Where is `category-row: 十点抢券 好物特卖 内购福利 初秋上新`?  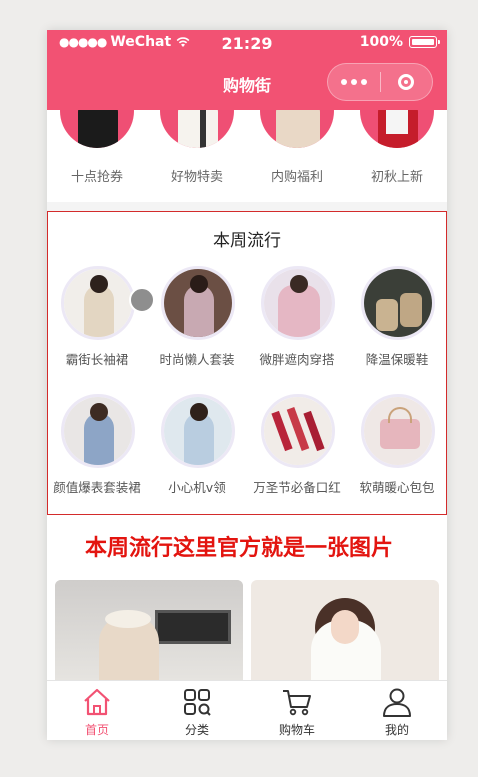
category-row: 十点抢券 好物特卖 内购福利 初秋上新 is located at coordinates (247, 138).